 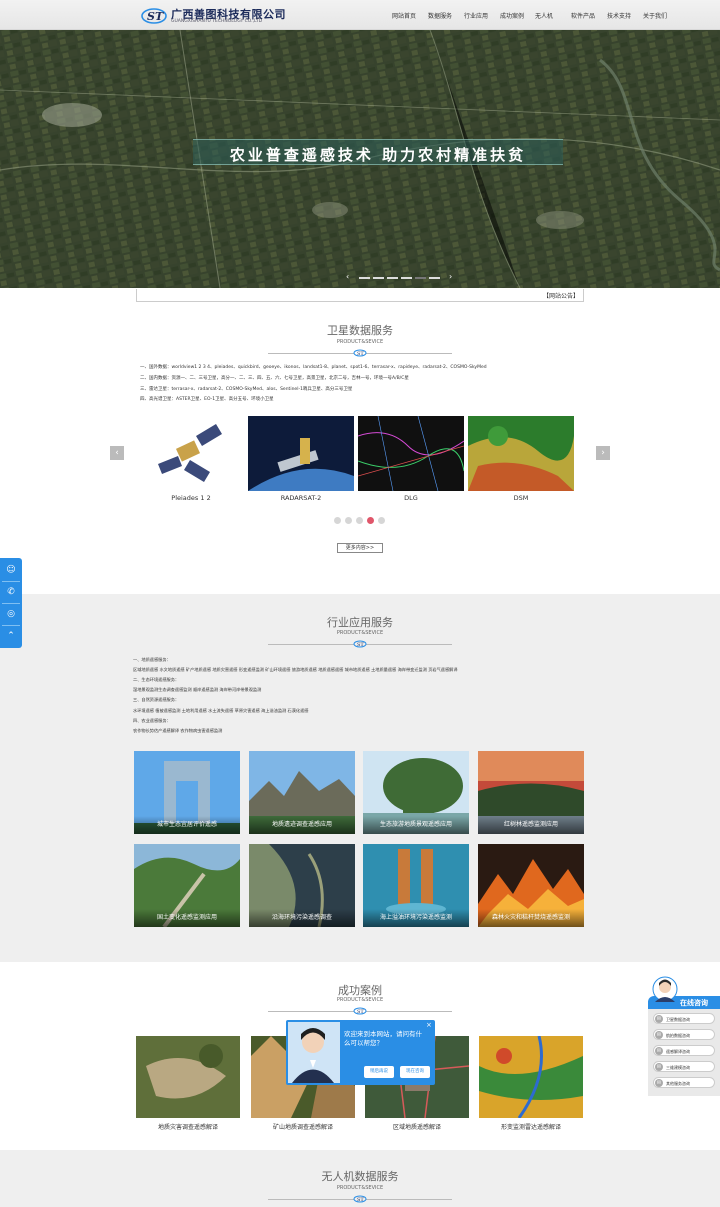 I want to click on later-button: 稍后再说, so click(x=379, y=1072).